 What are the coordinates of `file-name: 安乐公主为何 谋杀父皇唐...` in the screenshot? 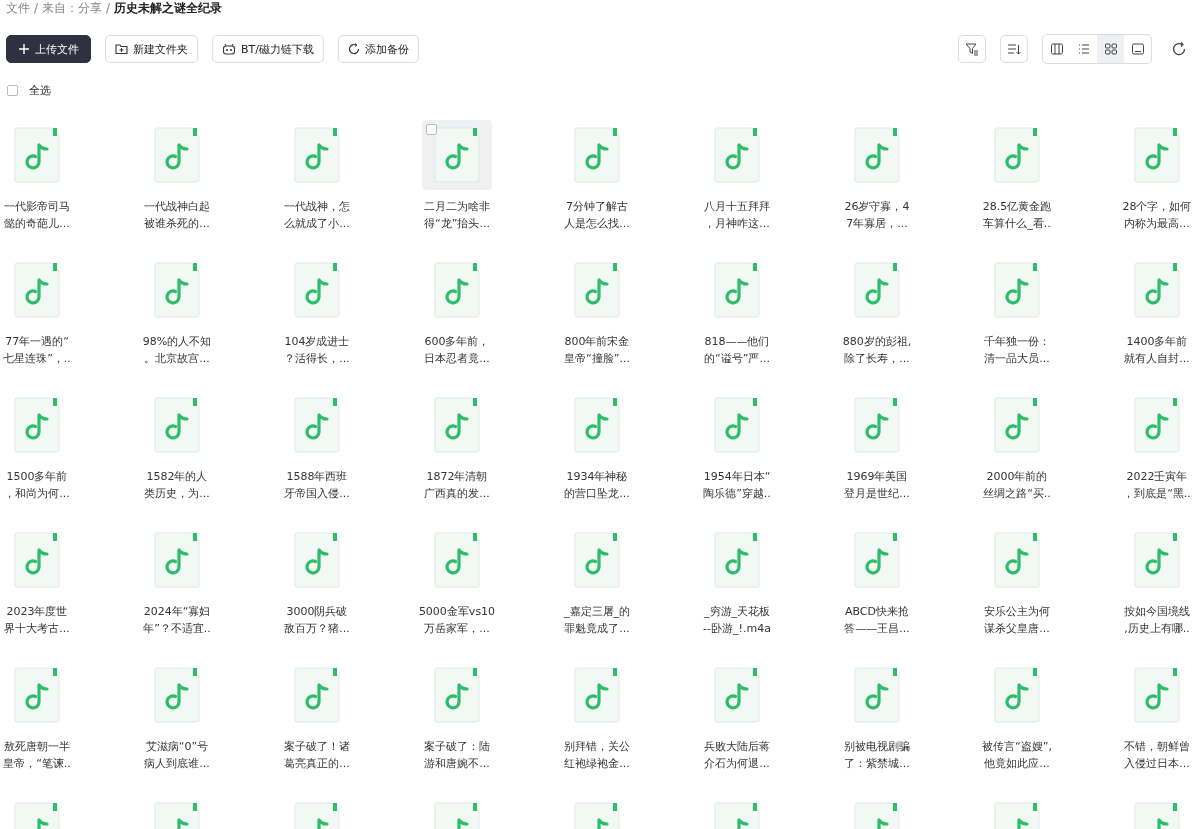 It's located at (1017, 620).